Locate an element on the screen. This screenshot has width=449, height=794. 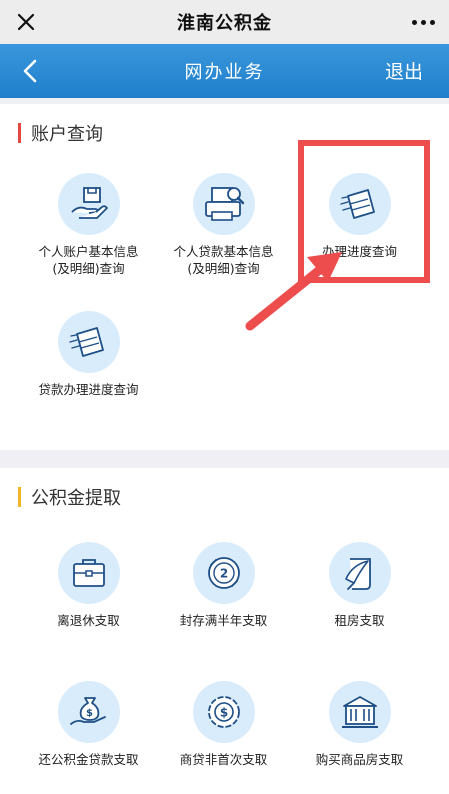
label-line: 个人贷款基本信息 is located at coordinates (223, 251).